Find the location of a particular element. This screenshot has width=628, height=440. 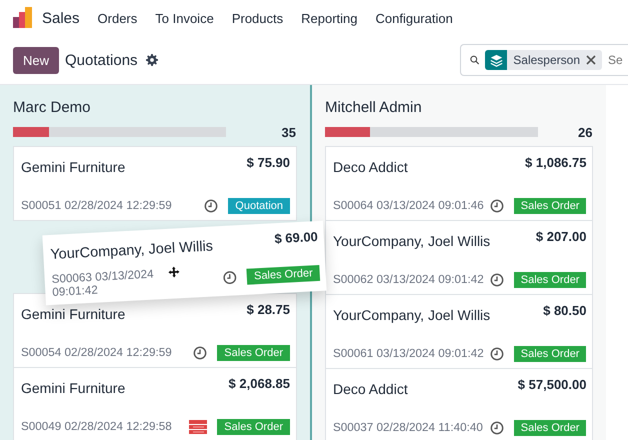

order-reference: S00064 03/13/2024 09:01:46 is located at coordinates (408, 206).